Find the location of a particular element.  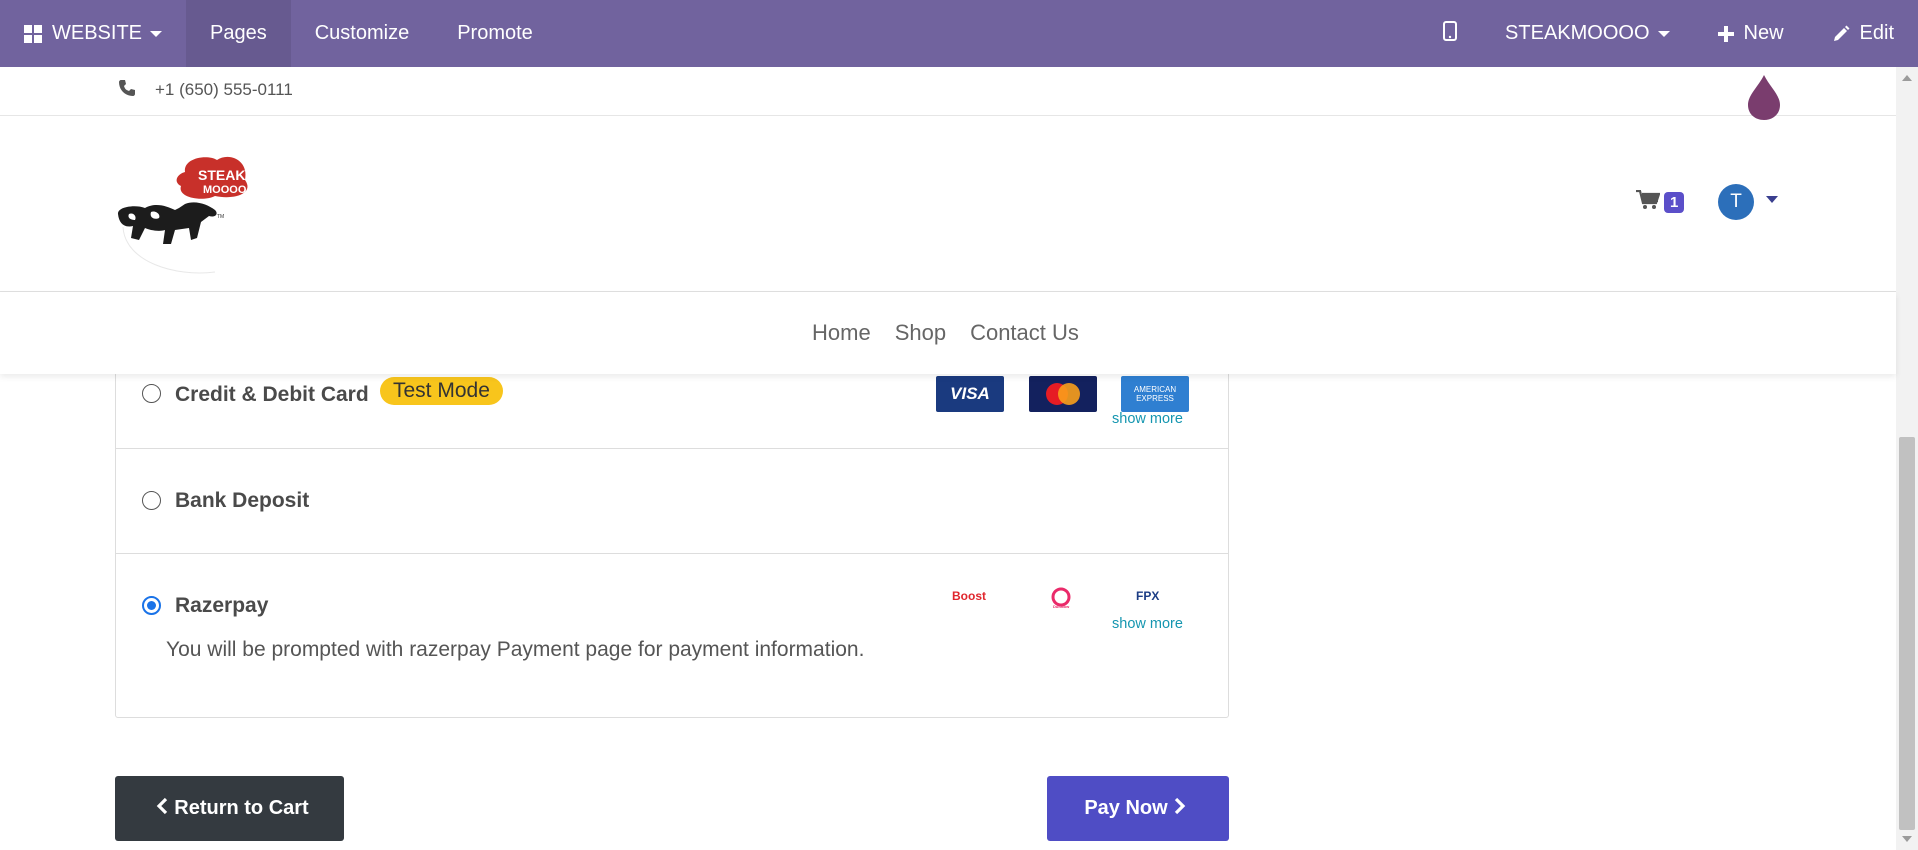

duitnow-logo: DuitNow is located at coordinates (1061, 599).